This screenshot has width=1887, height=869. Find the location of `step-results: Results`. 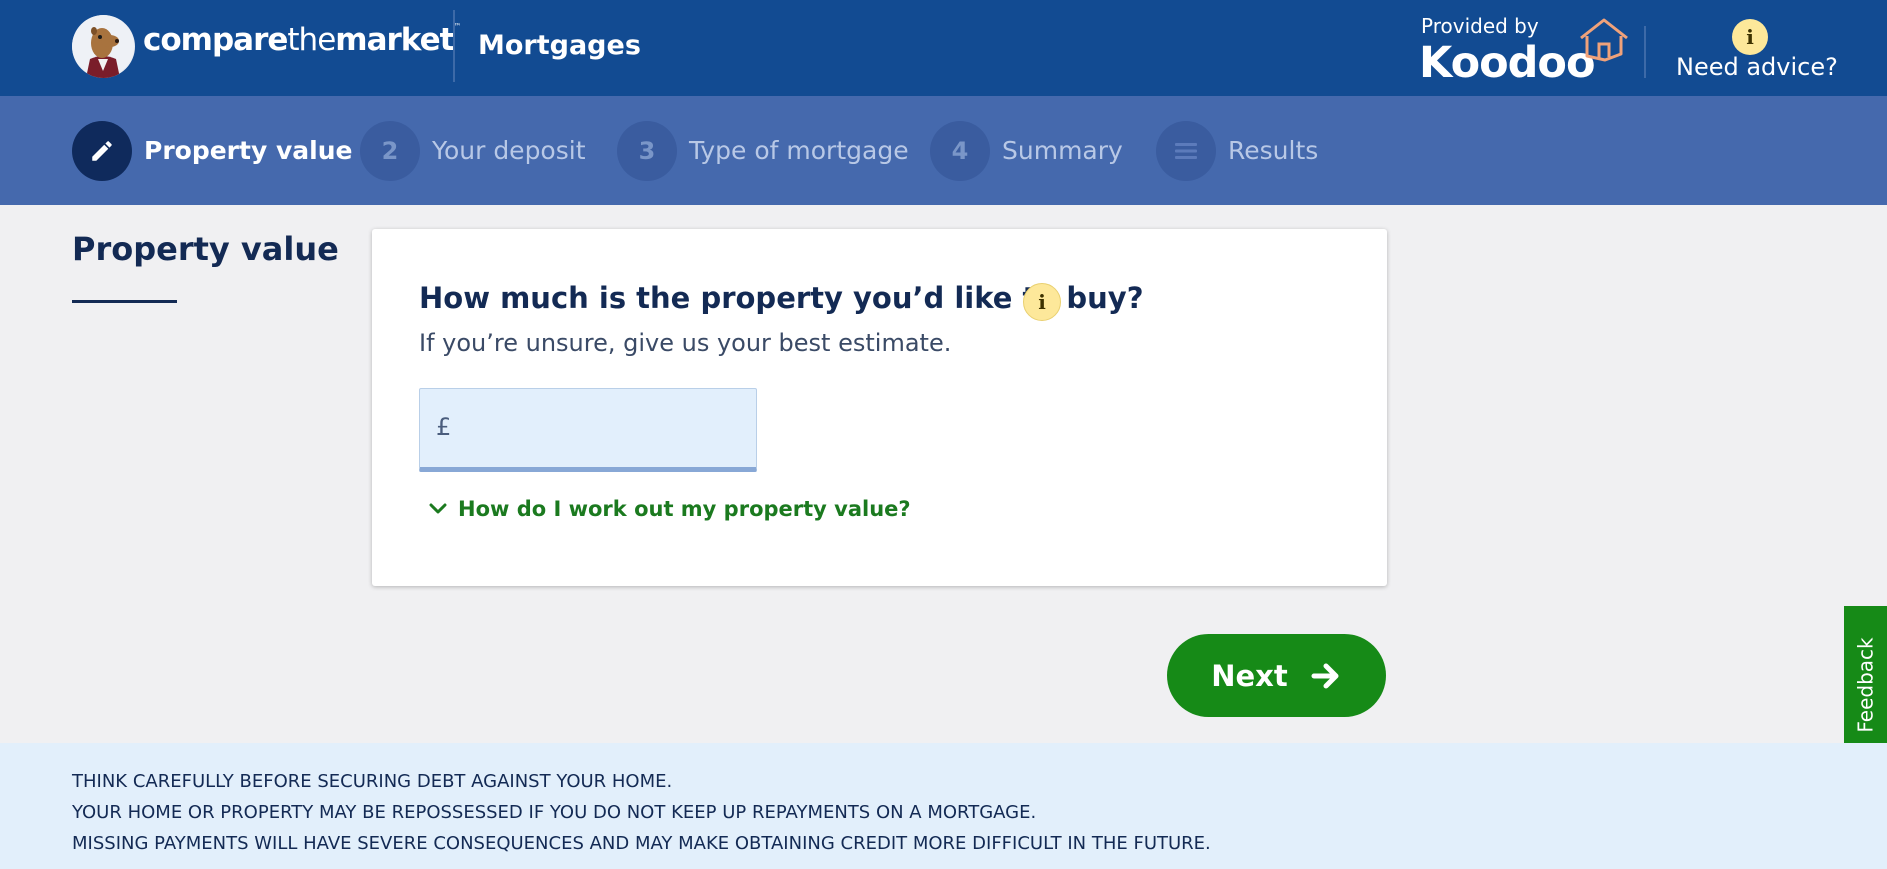

step-results: Results is located at coordinates (1237, 150).